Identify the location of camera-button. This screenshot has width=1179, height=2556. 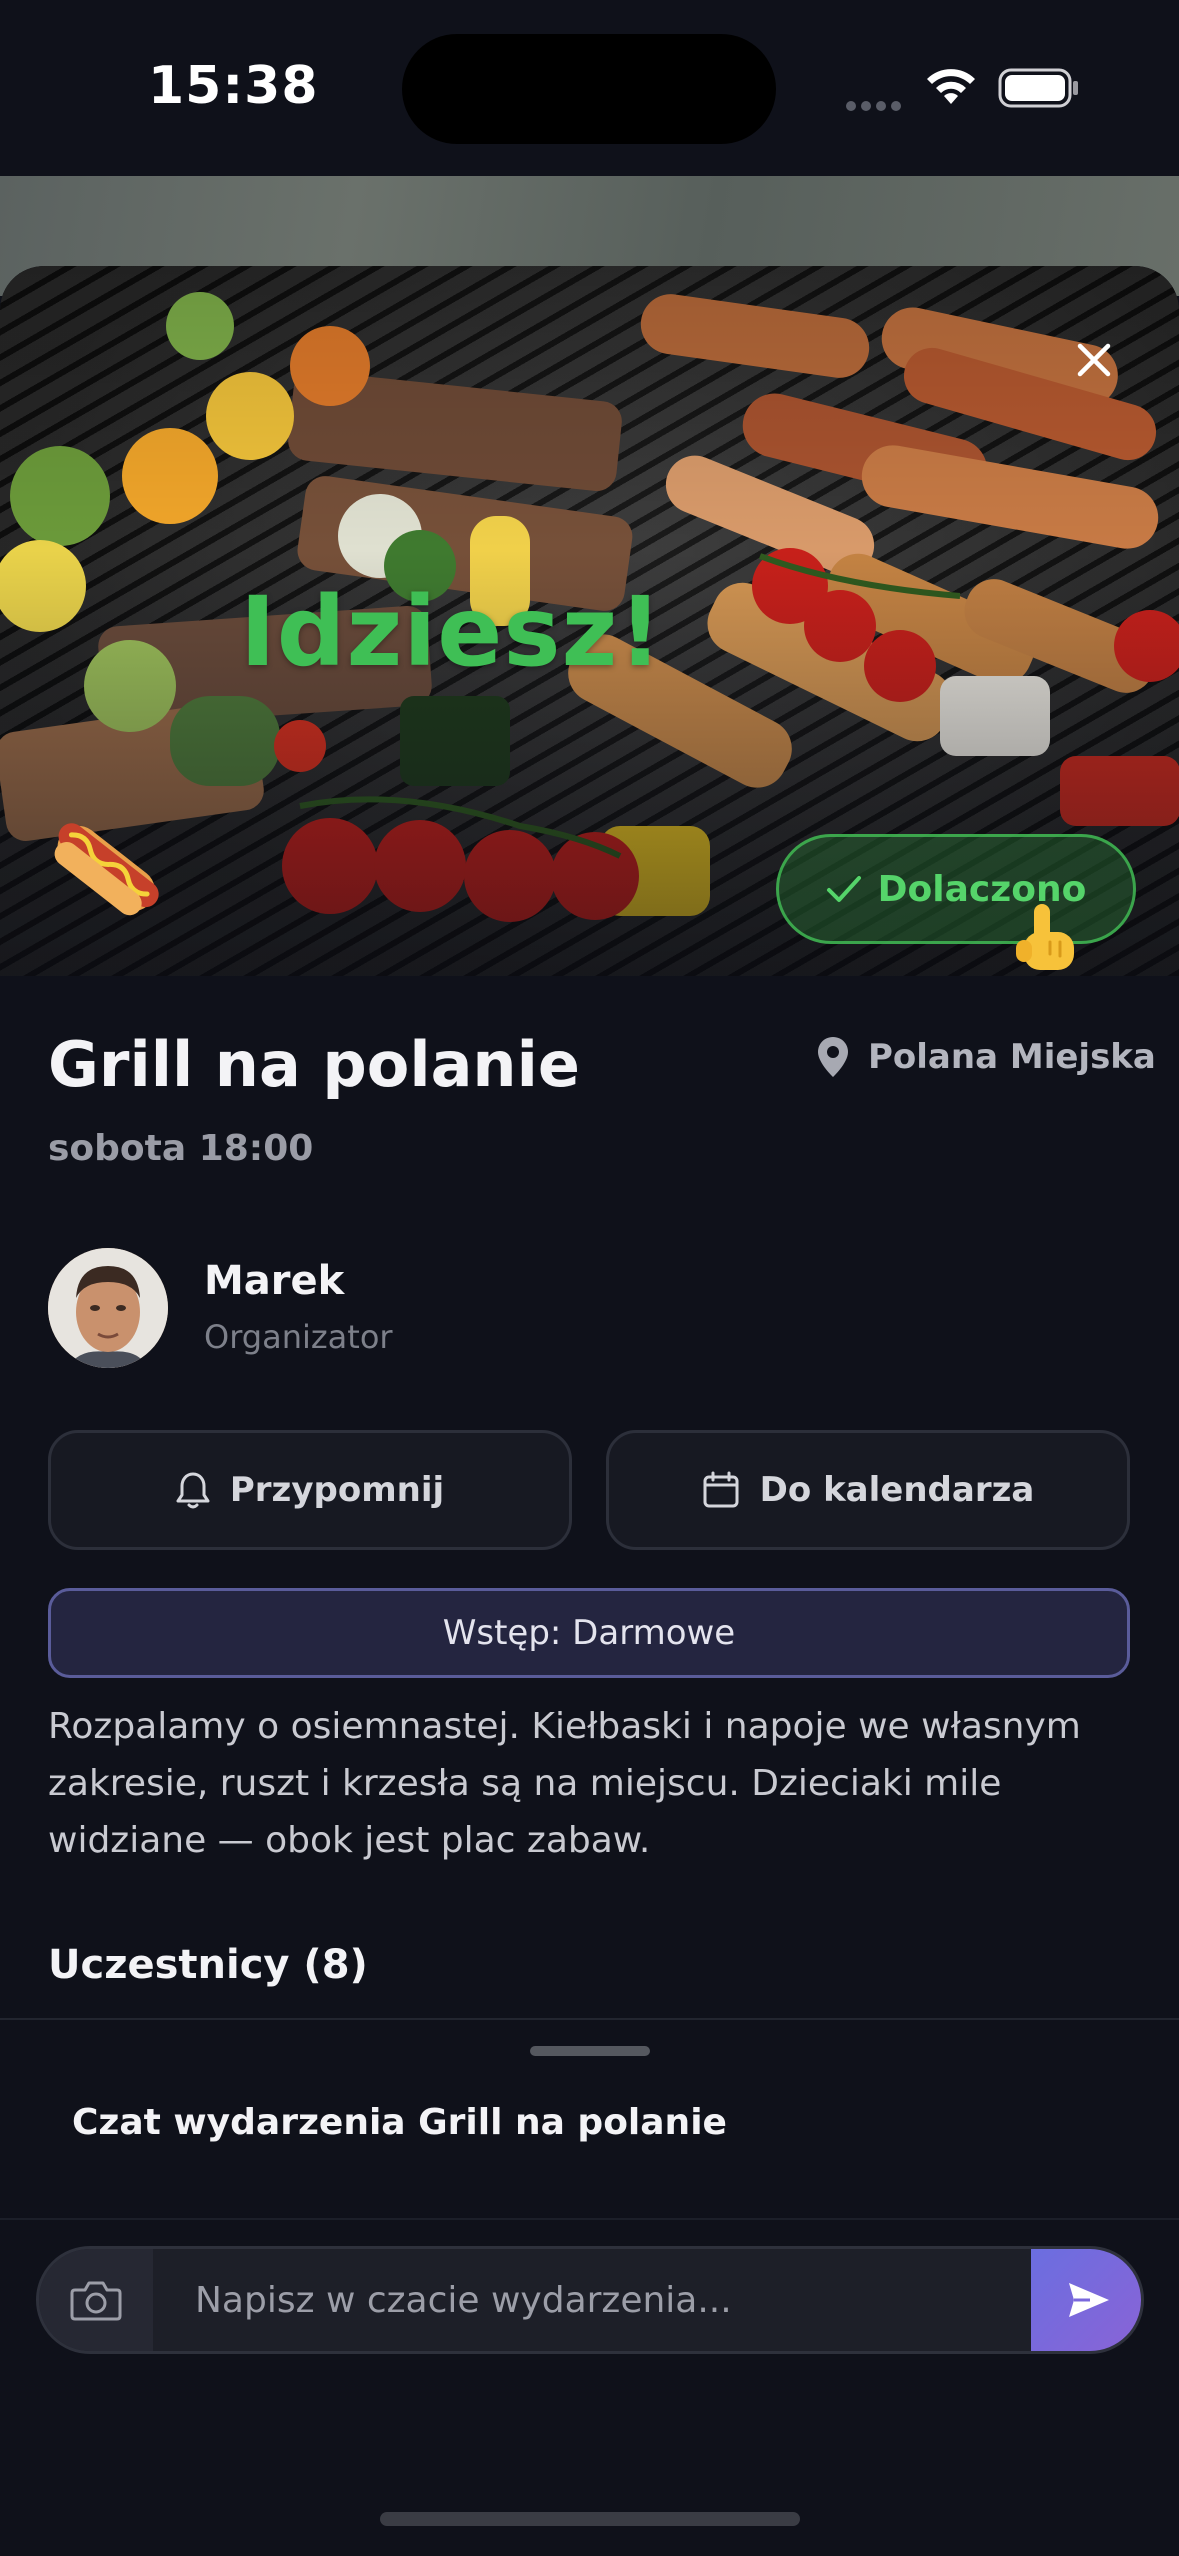
(96, 2300).